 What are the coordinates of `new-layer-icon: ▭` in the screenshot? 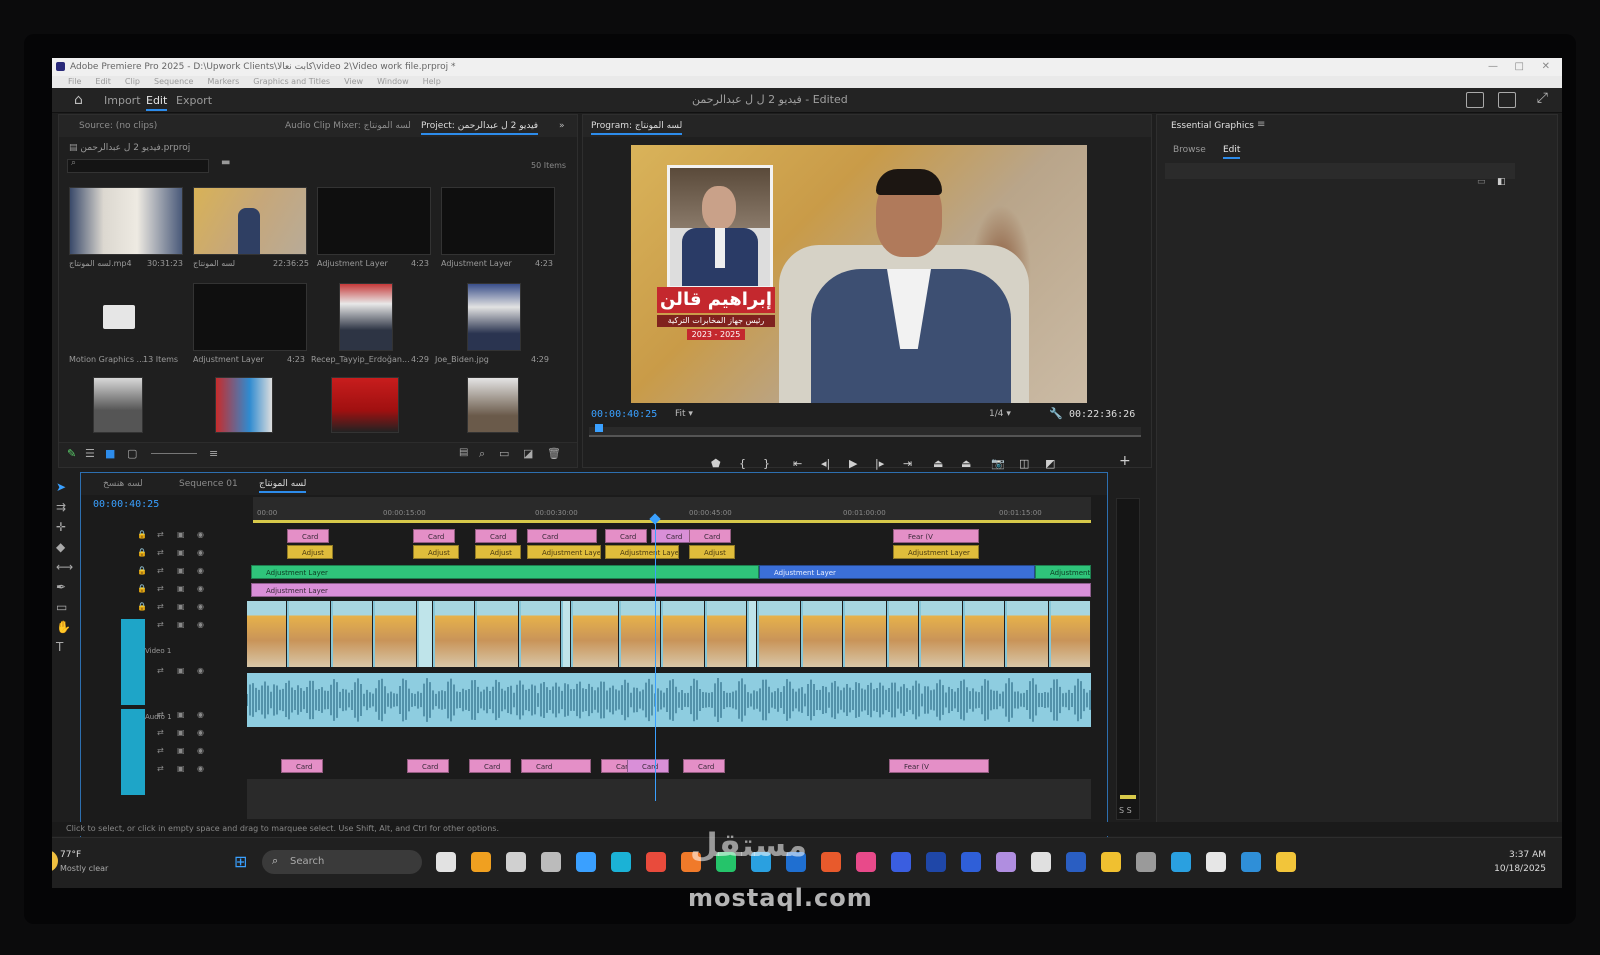 It's located at (1481, 182).